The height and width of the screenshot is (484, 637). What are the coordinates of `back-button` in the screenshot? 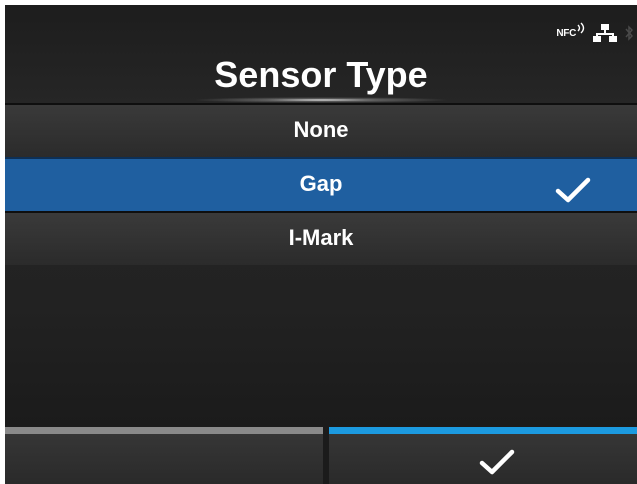 It's located at (164, 455).